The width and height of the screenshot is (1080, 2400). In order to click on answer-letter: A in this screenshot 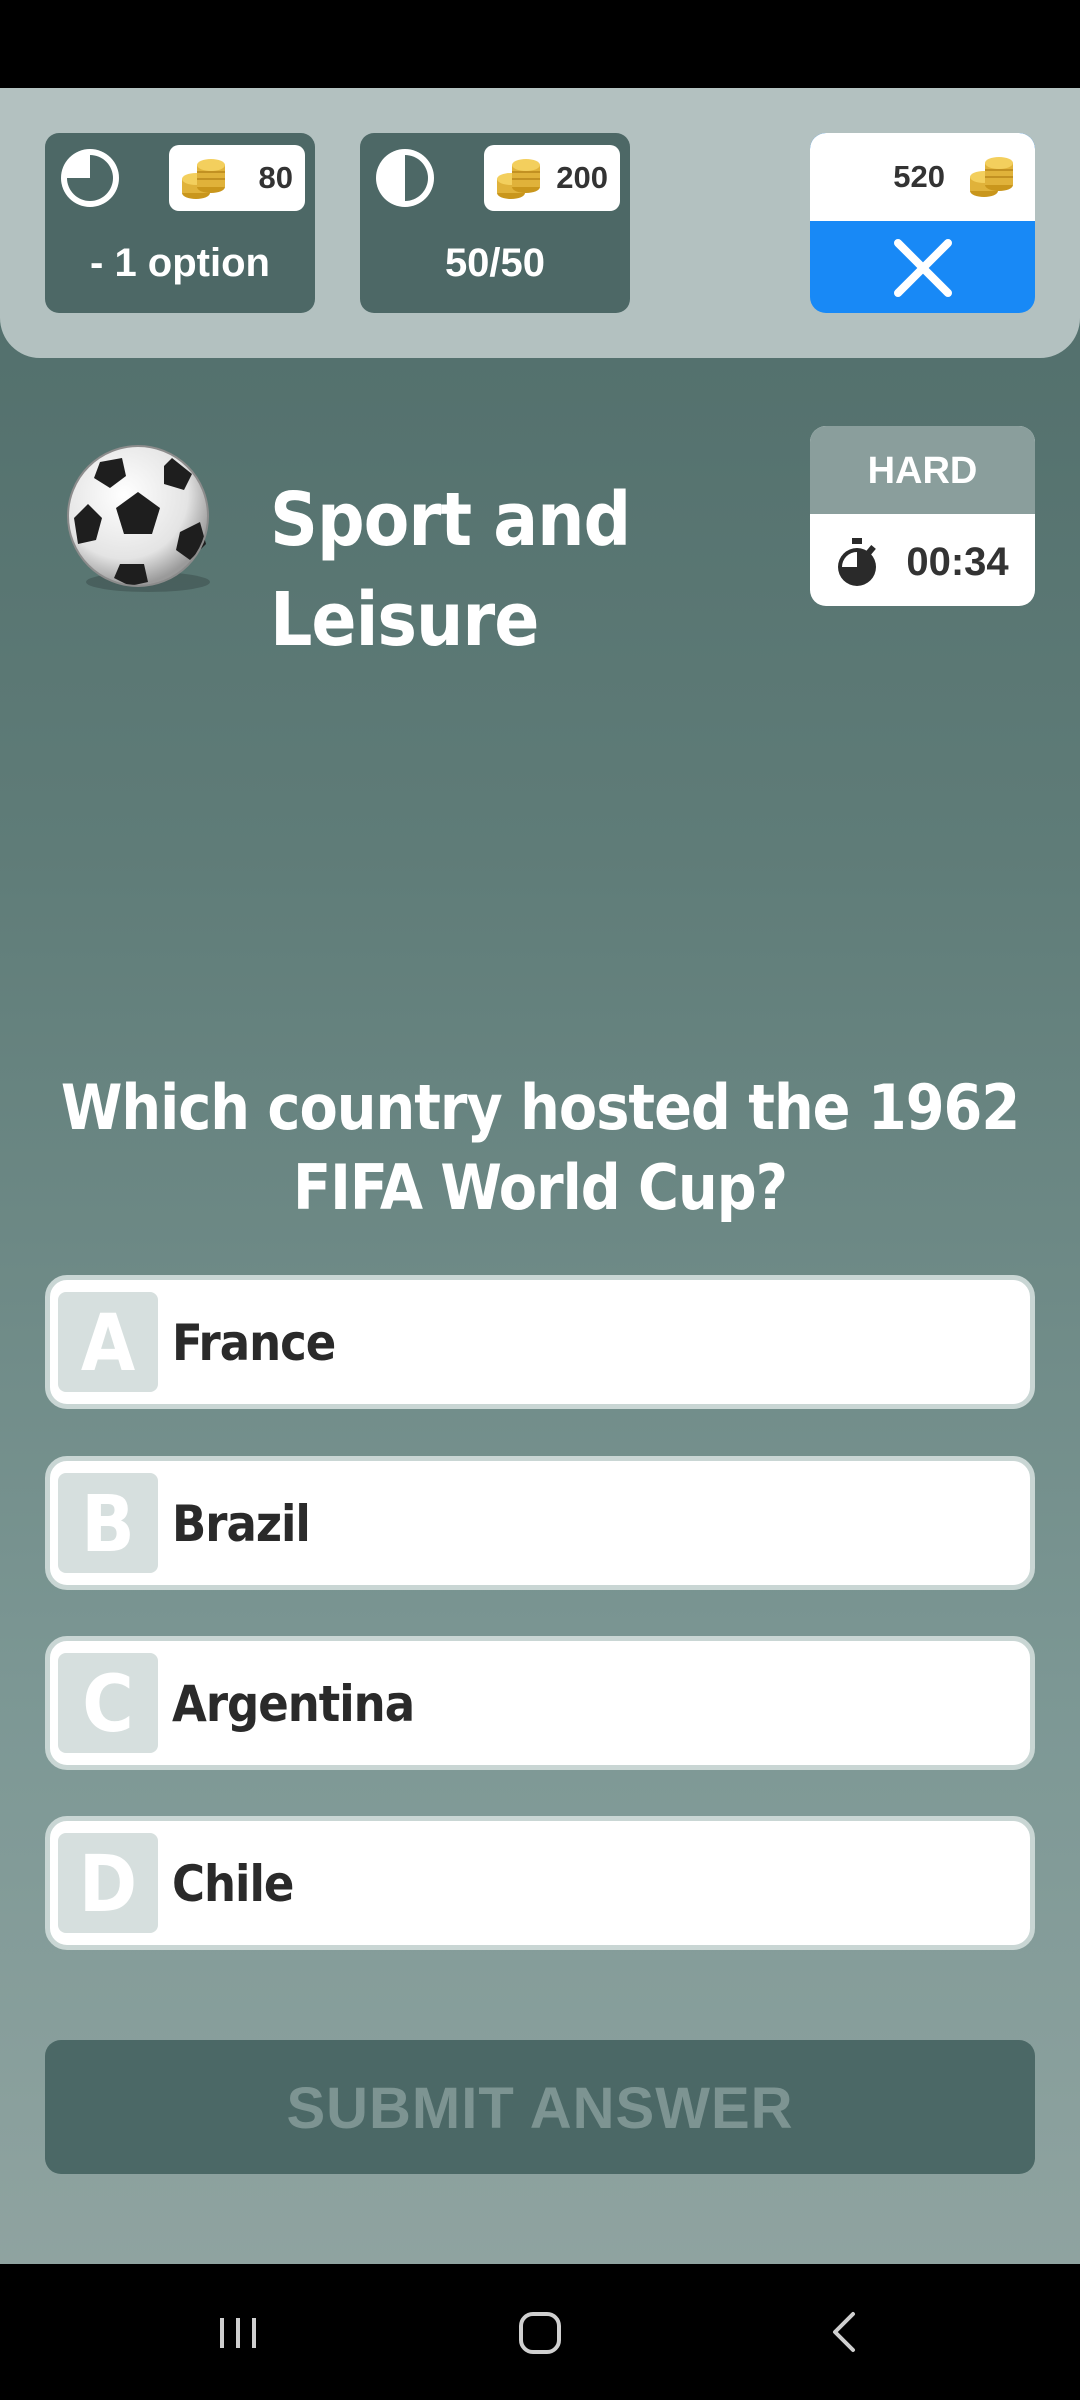, I will do `click(108, 1342)`.